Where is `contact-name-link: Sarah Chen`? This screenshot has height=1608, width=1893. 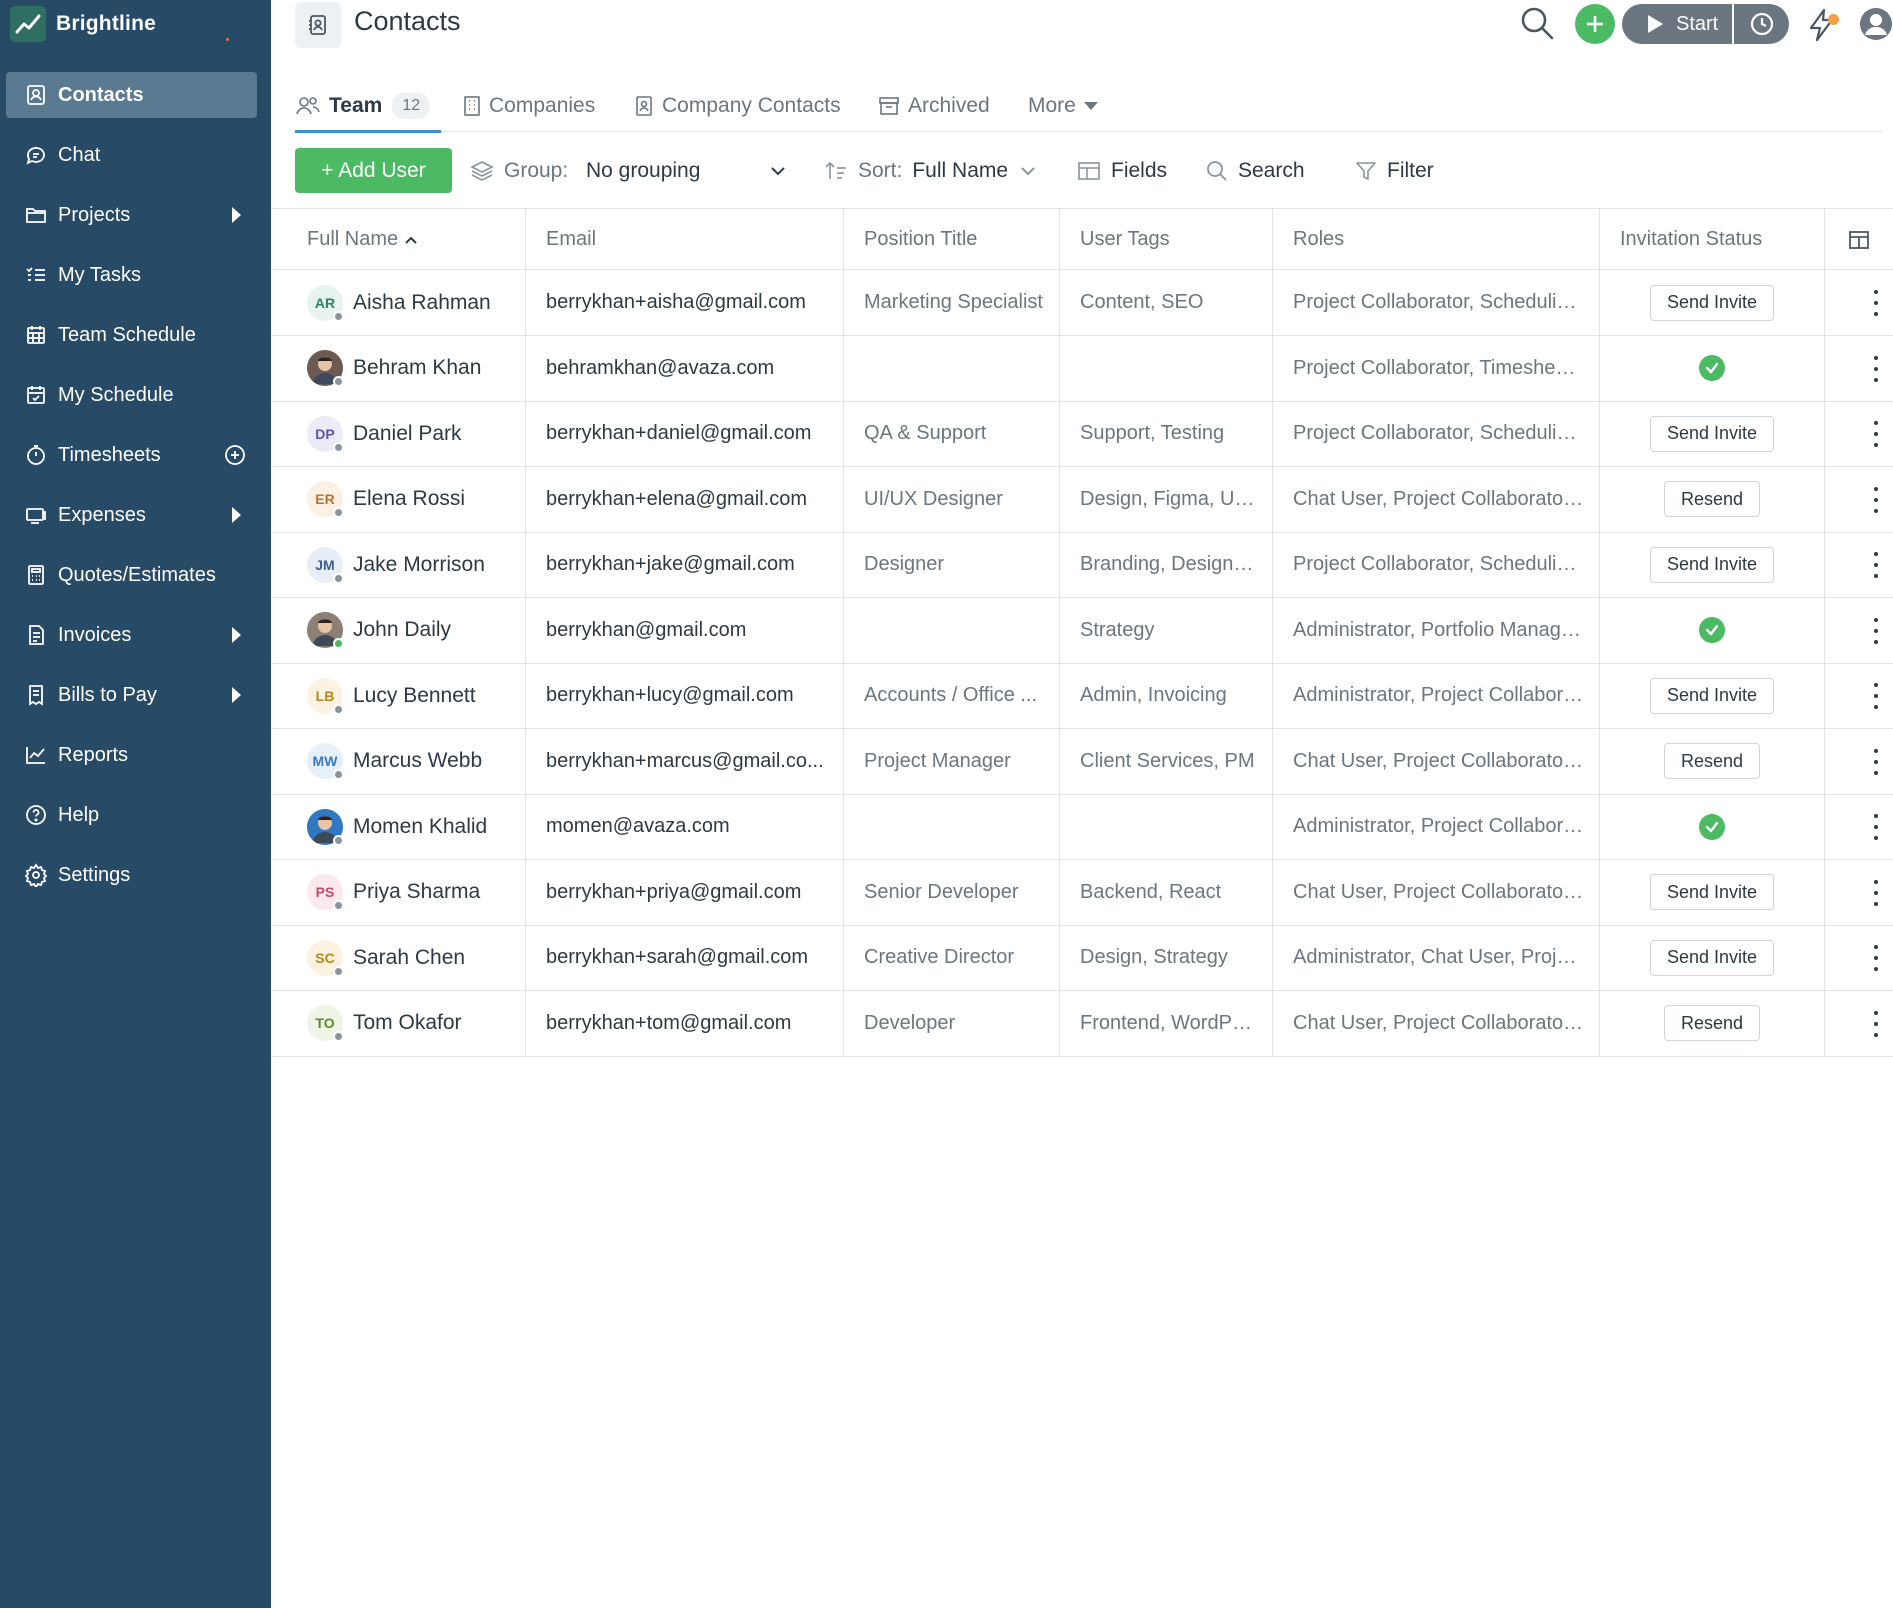 contact-name-link: Sarah Chen is located at coordinates (409, 958).